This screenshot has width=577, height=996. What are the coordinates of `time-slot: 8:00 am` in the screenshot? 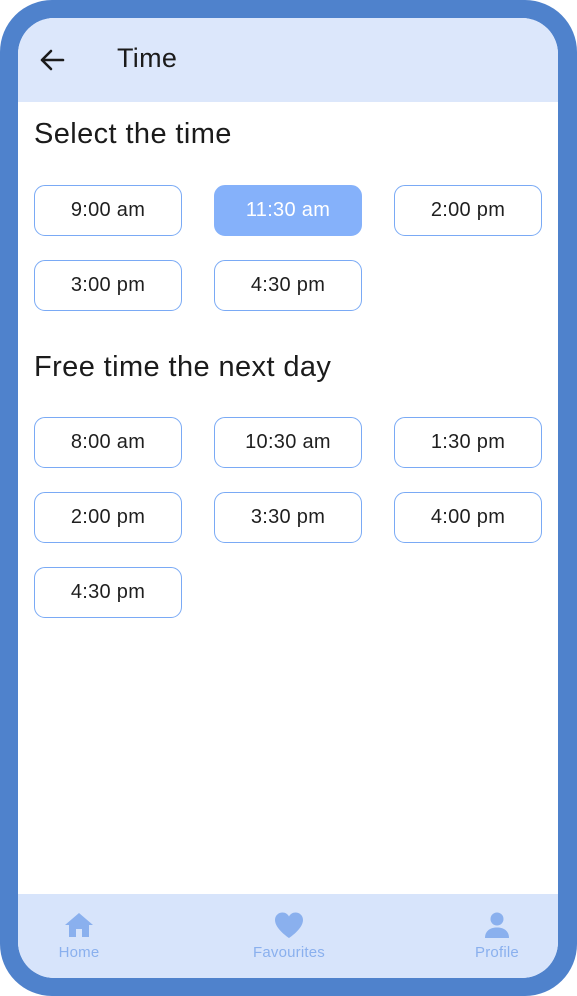 It's located at (108, 442).